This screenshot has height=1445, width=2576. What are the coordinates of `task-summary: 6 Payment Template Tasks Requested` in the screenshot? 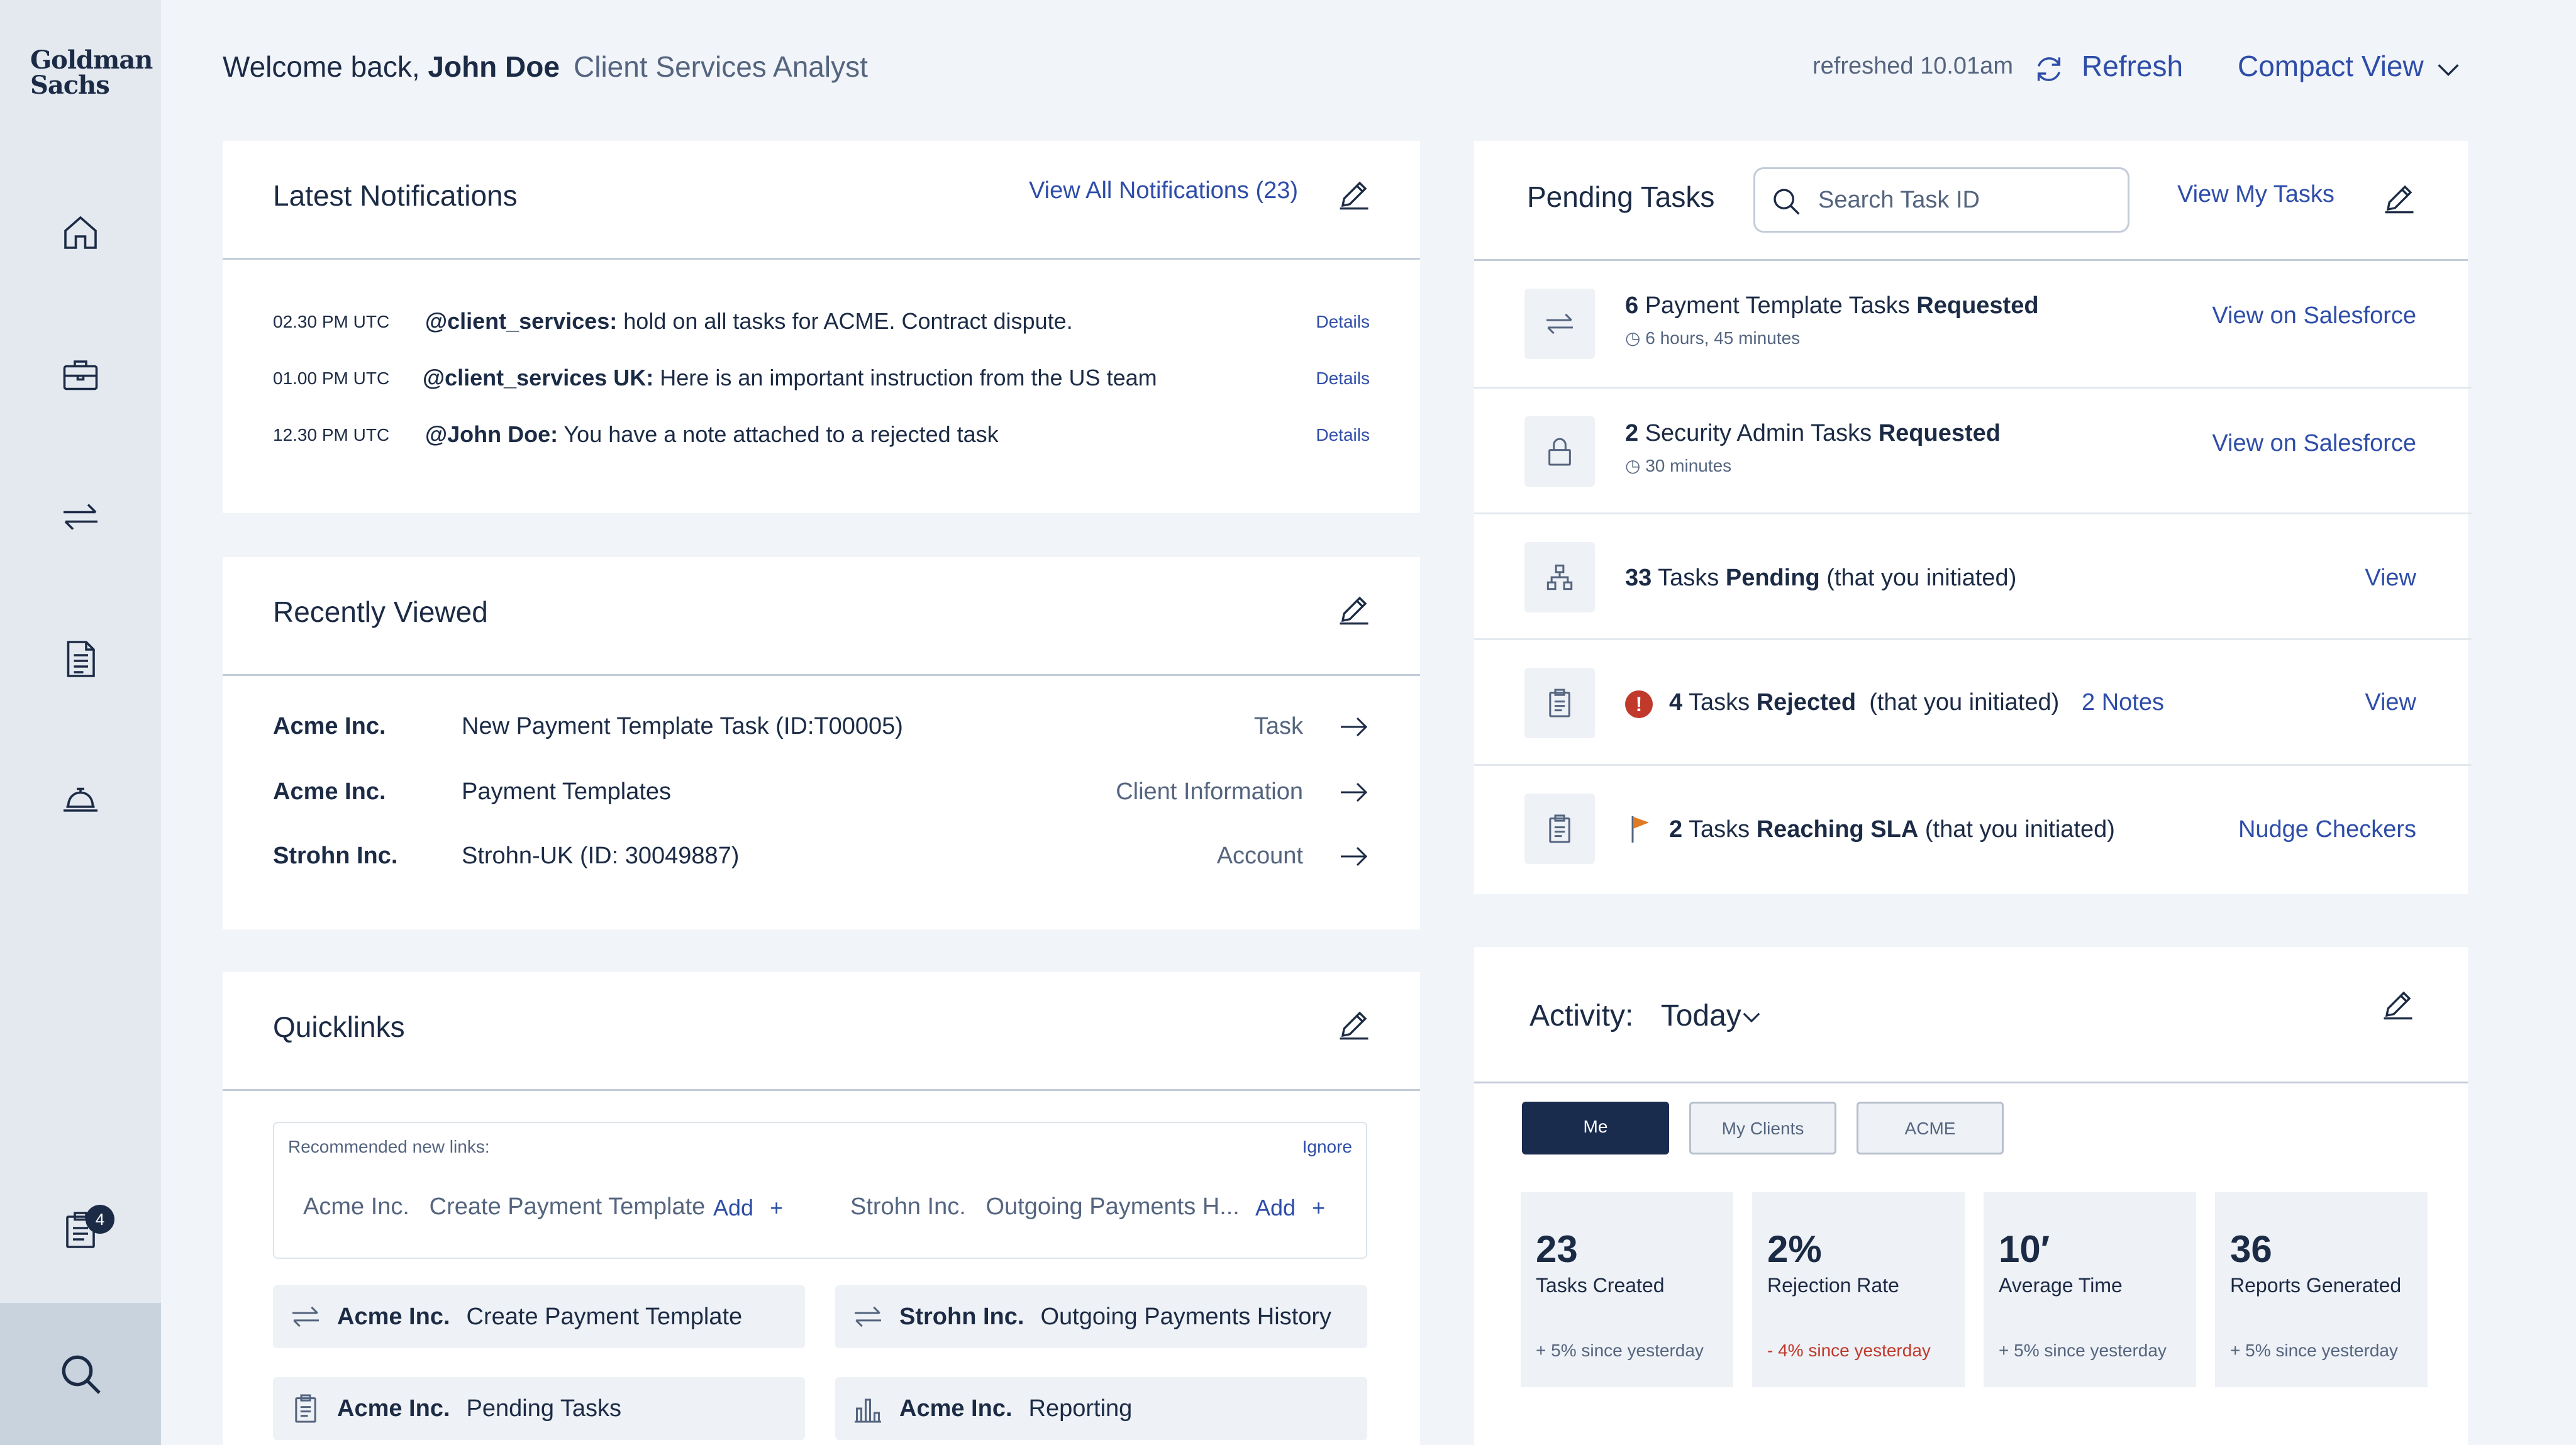 It's located at (1832, 305).